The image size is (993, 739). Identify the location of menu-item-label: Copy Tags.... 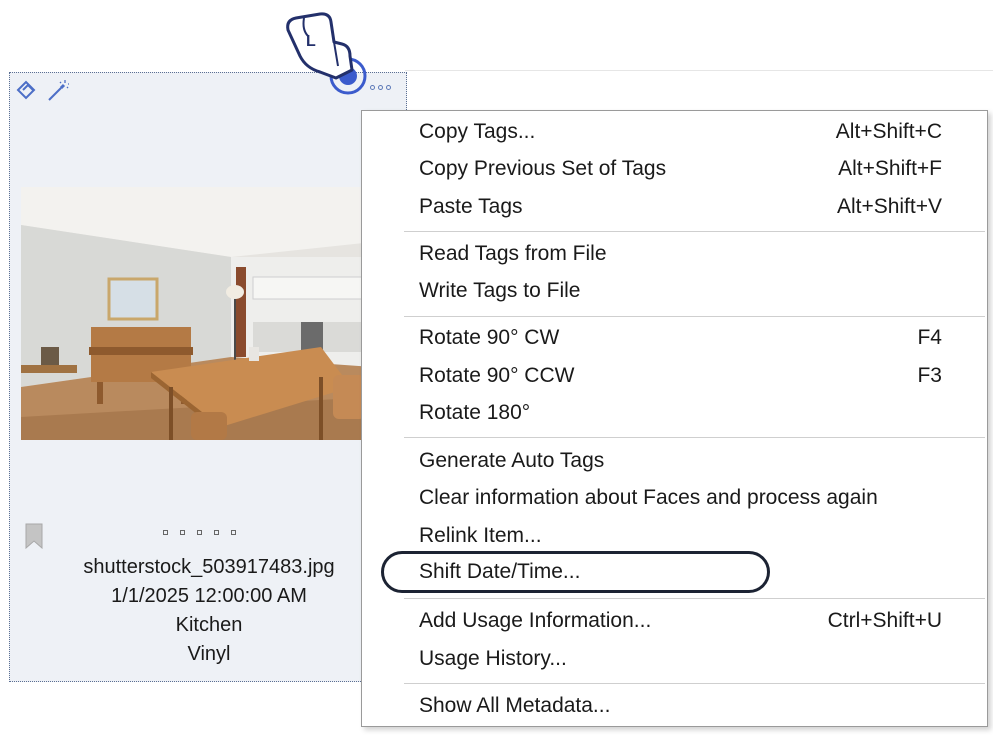
(477, 131).